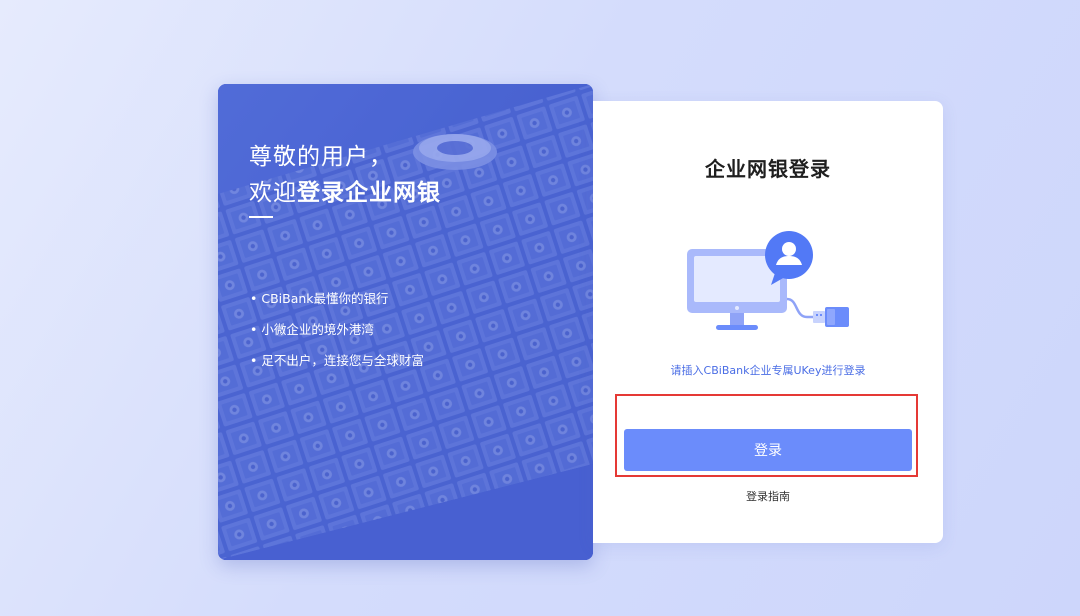  I want to click on hero-bullet: CBiBank最懂你的银行, so click(337, 305).